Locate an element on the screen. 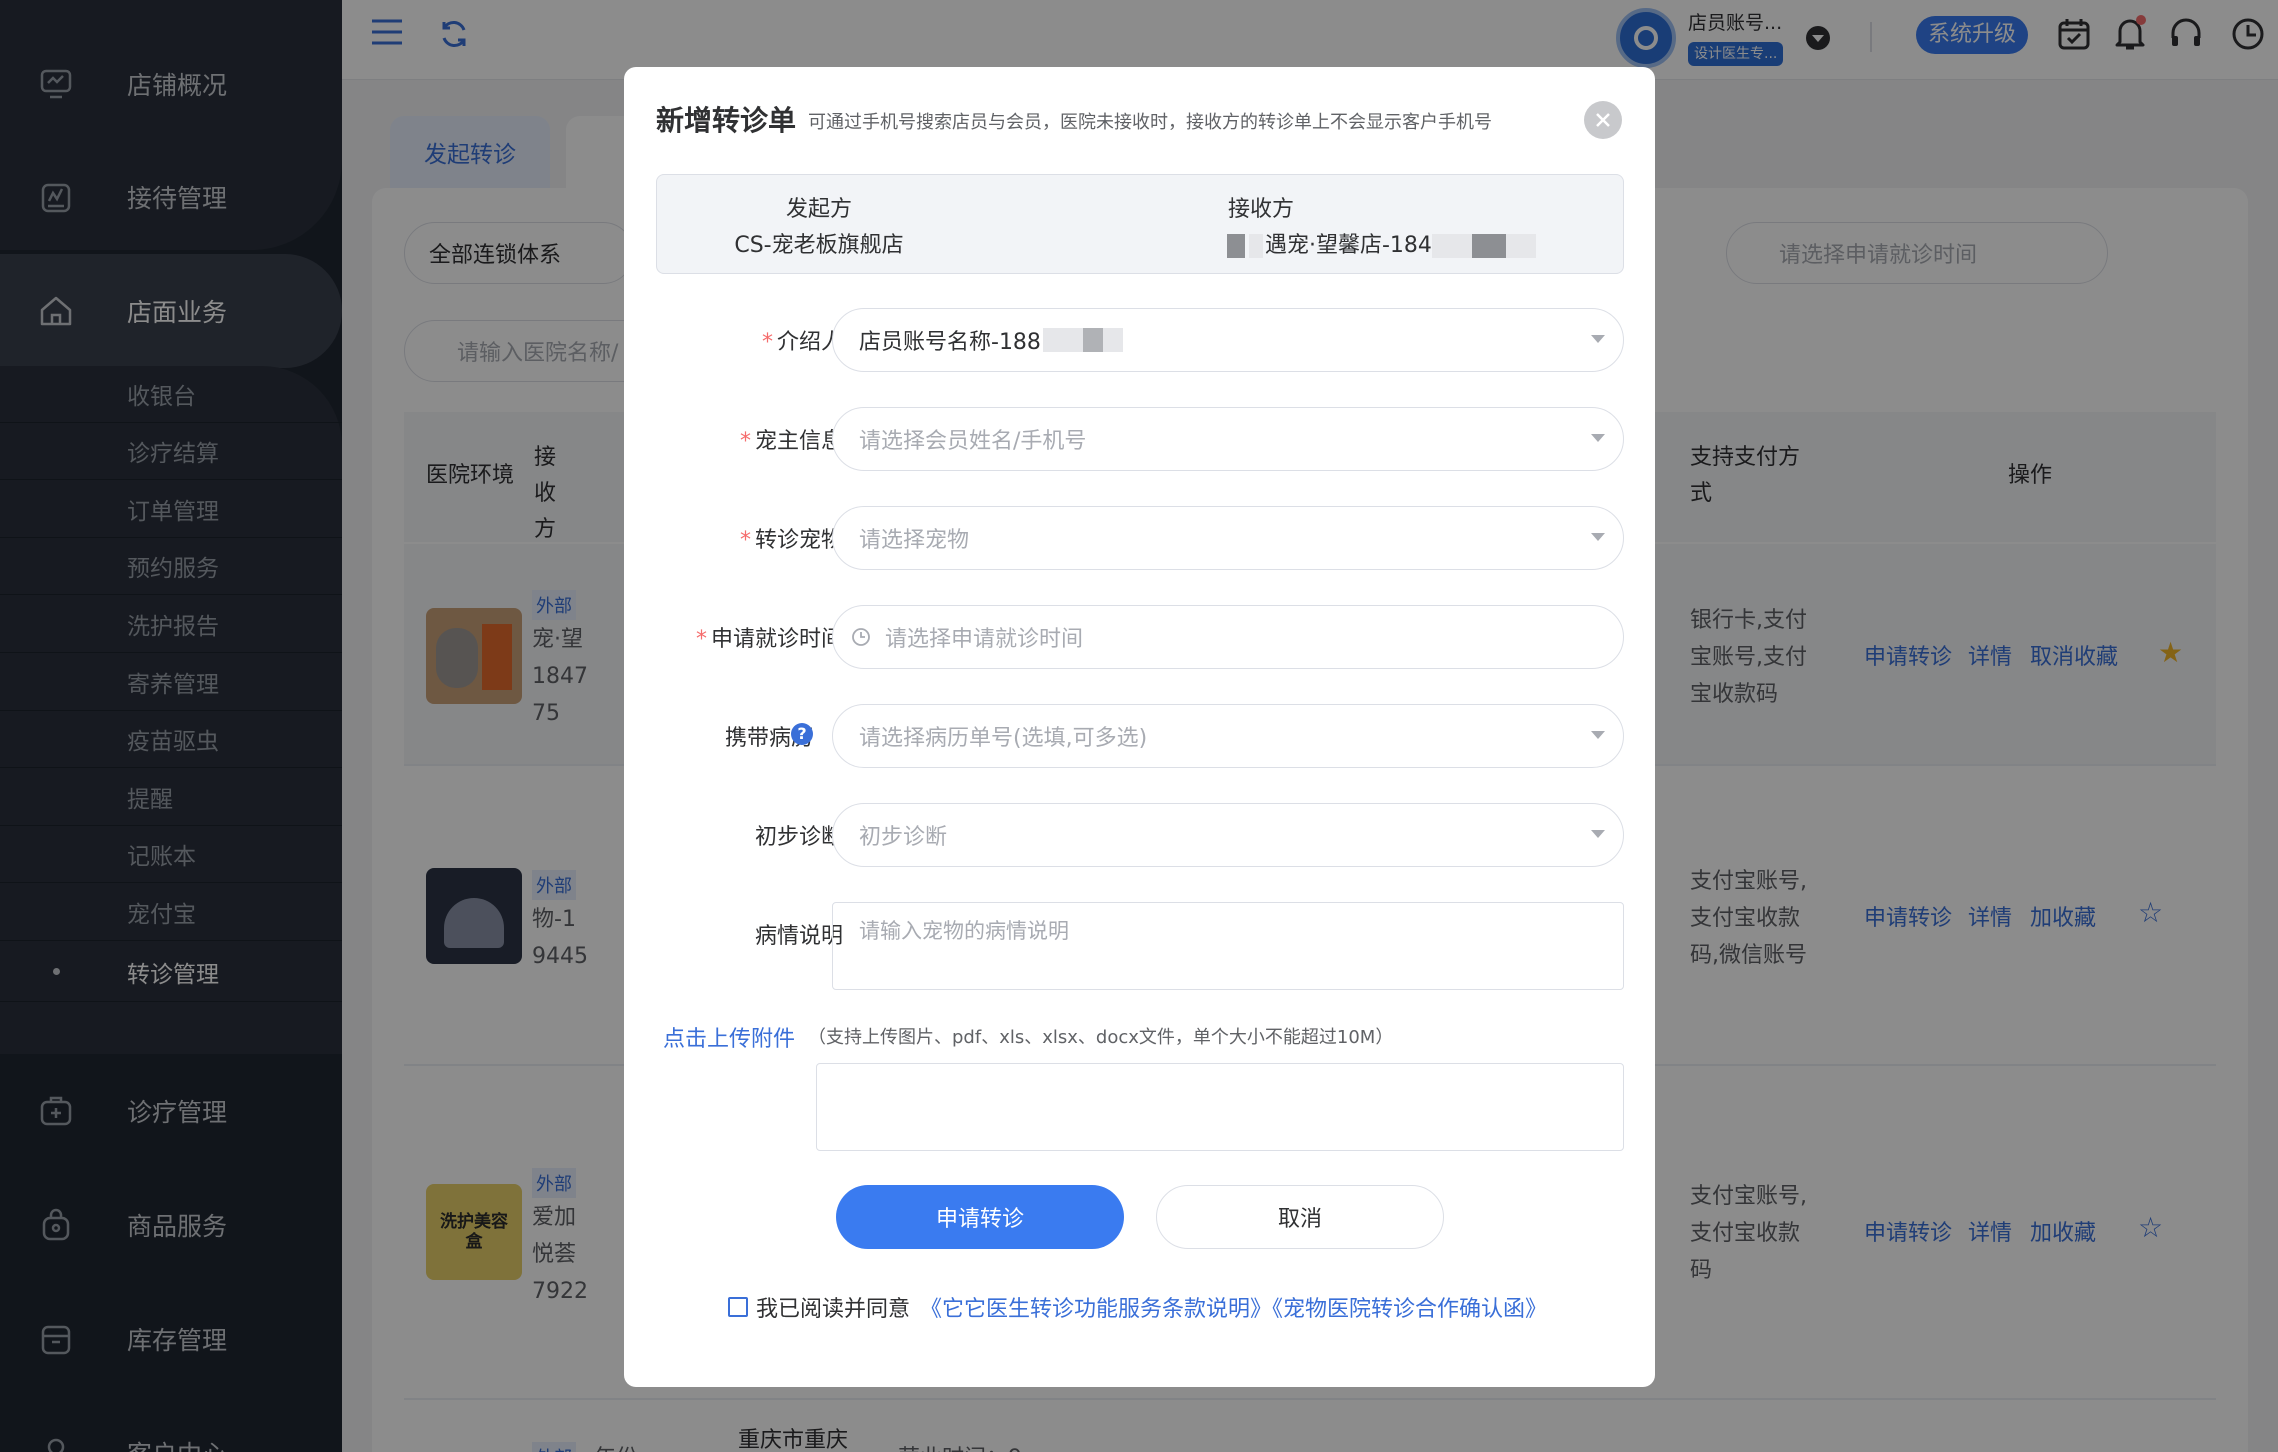 The width and height of the screenshot is (2278, 1452). visit-time-picker: 请选择申请就诊时间 is located at coordinates (1228, 637).